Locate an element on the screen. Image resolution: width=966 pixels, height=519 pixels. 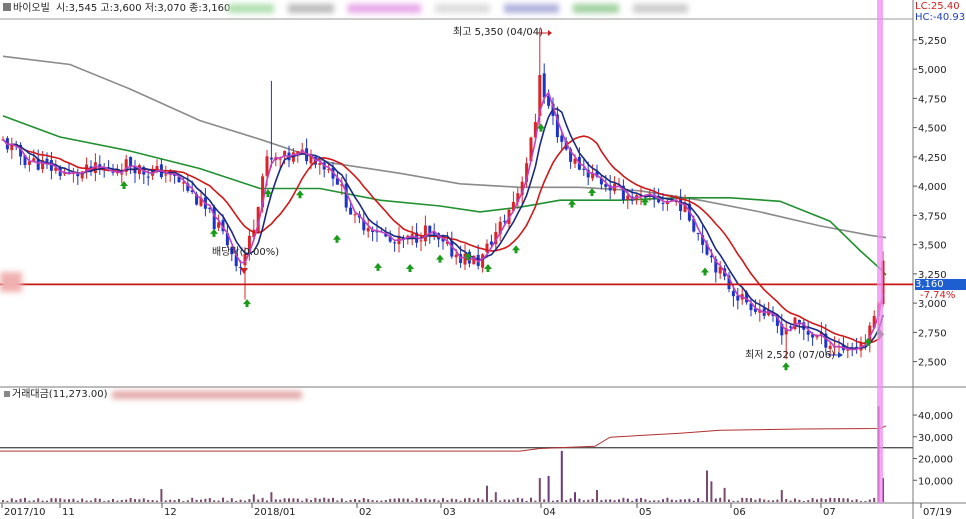
price-tick-label: 4,500 is located at coordinates (932, 129).